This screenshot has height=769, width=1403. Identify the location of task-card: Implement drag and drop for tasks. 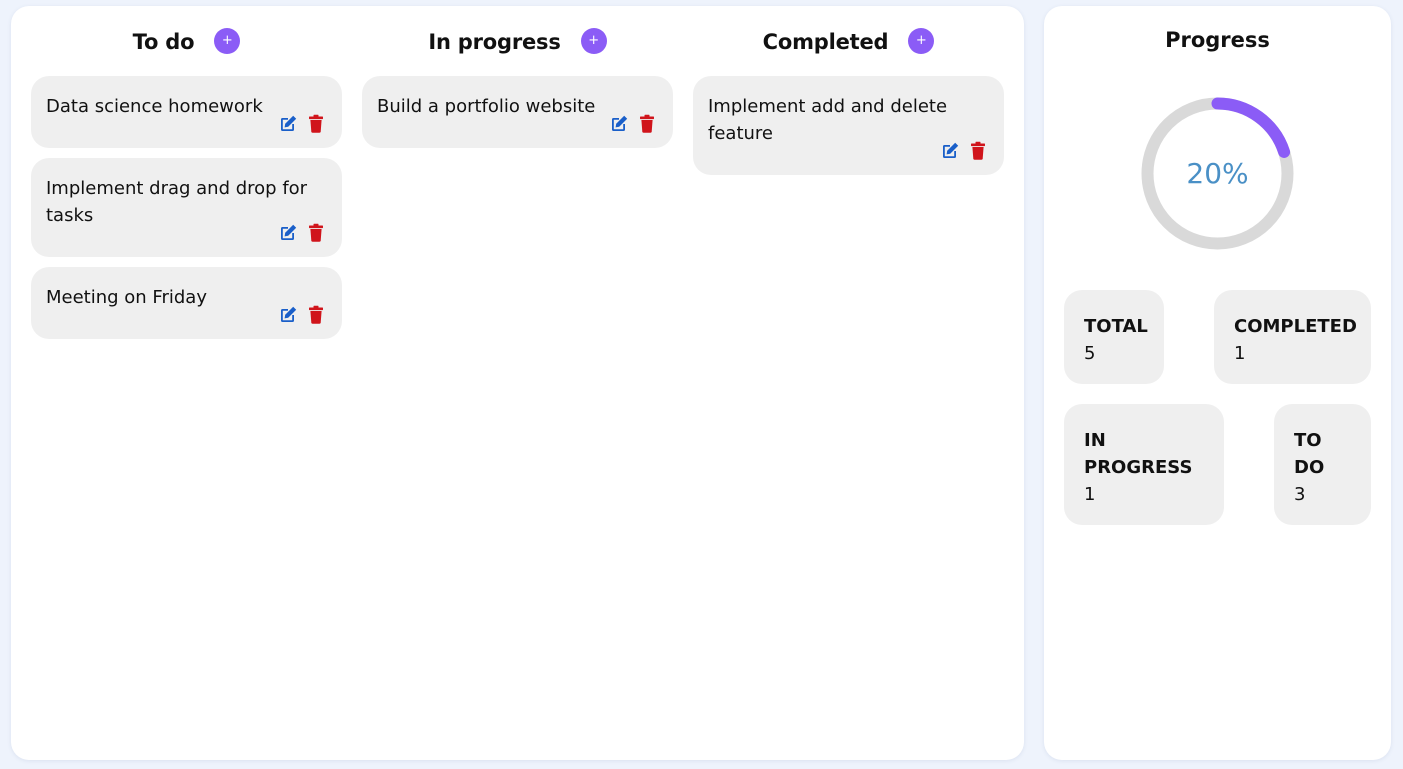
(186, 207).